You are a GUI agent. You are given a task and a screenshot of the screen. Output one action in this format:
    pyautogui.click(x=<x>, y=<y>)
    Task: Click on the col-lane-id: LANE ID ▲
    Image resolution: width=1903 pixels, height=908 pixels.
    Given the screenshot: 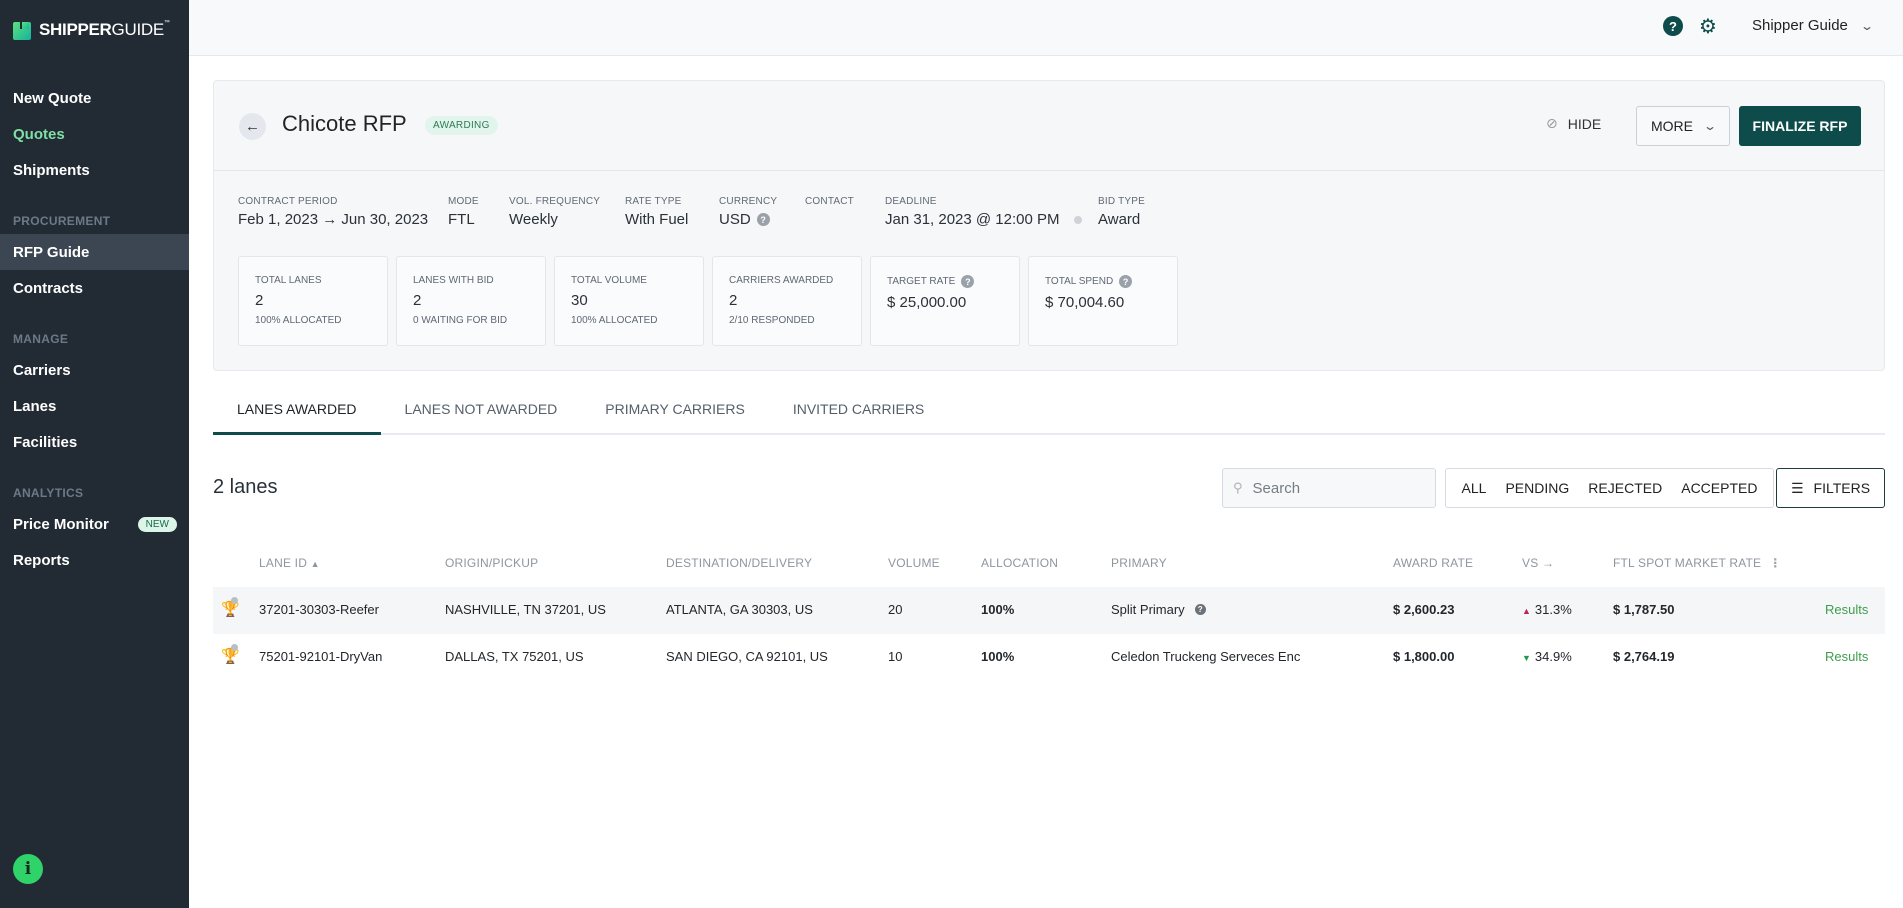 What is the action you would take?
    pyautogui.click(x=289, y=563)
    